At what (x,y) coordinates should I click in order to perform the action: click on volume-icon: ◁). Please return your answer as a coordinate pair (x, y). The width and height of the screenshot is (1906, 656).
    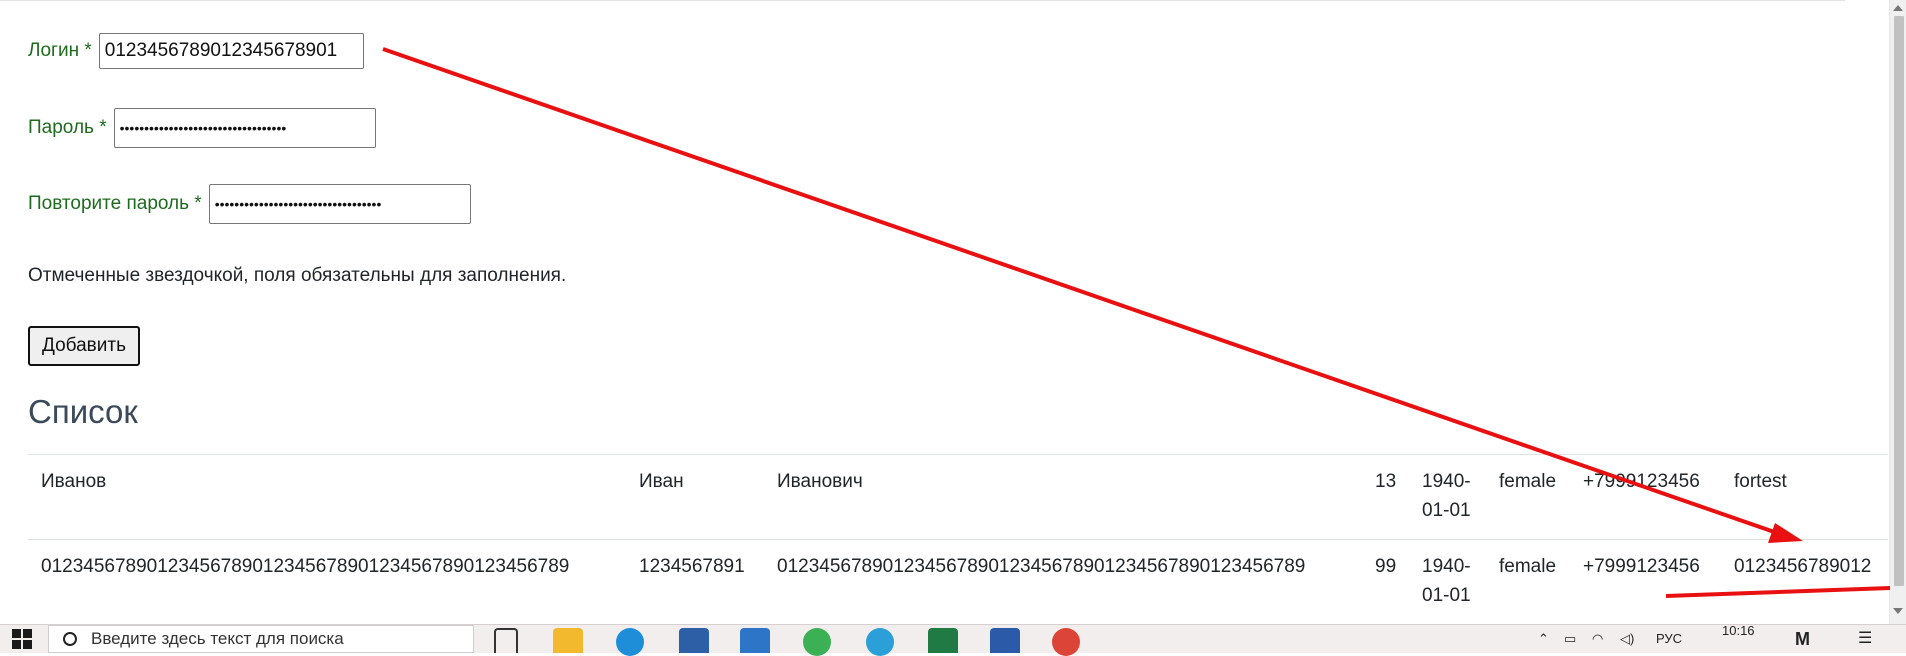
    Looking at the image, I should click on (1627, 639).